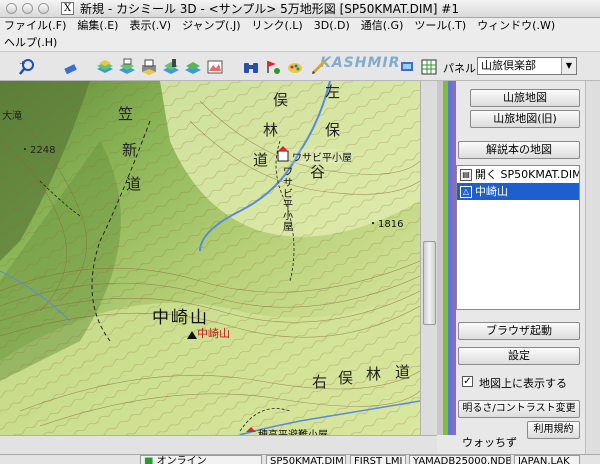 This screenshot has height=464, width=600. What do you see at coordinates (35, 26) in the screenshot?
I see `menu-item: ファイル(.F)` at bounding box center [35, 26].